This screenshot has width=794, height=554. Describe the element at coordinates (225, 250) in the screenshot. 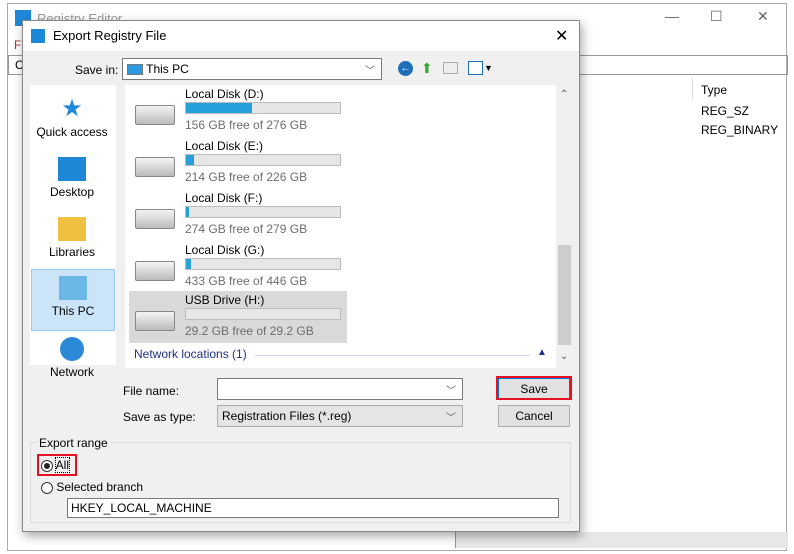

I see `drive-name: Local Disk (G:)` at that location.